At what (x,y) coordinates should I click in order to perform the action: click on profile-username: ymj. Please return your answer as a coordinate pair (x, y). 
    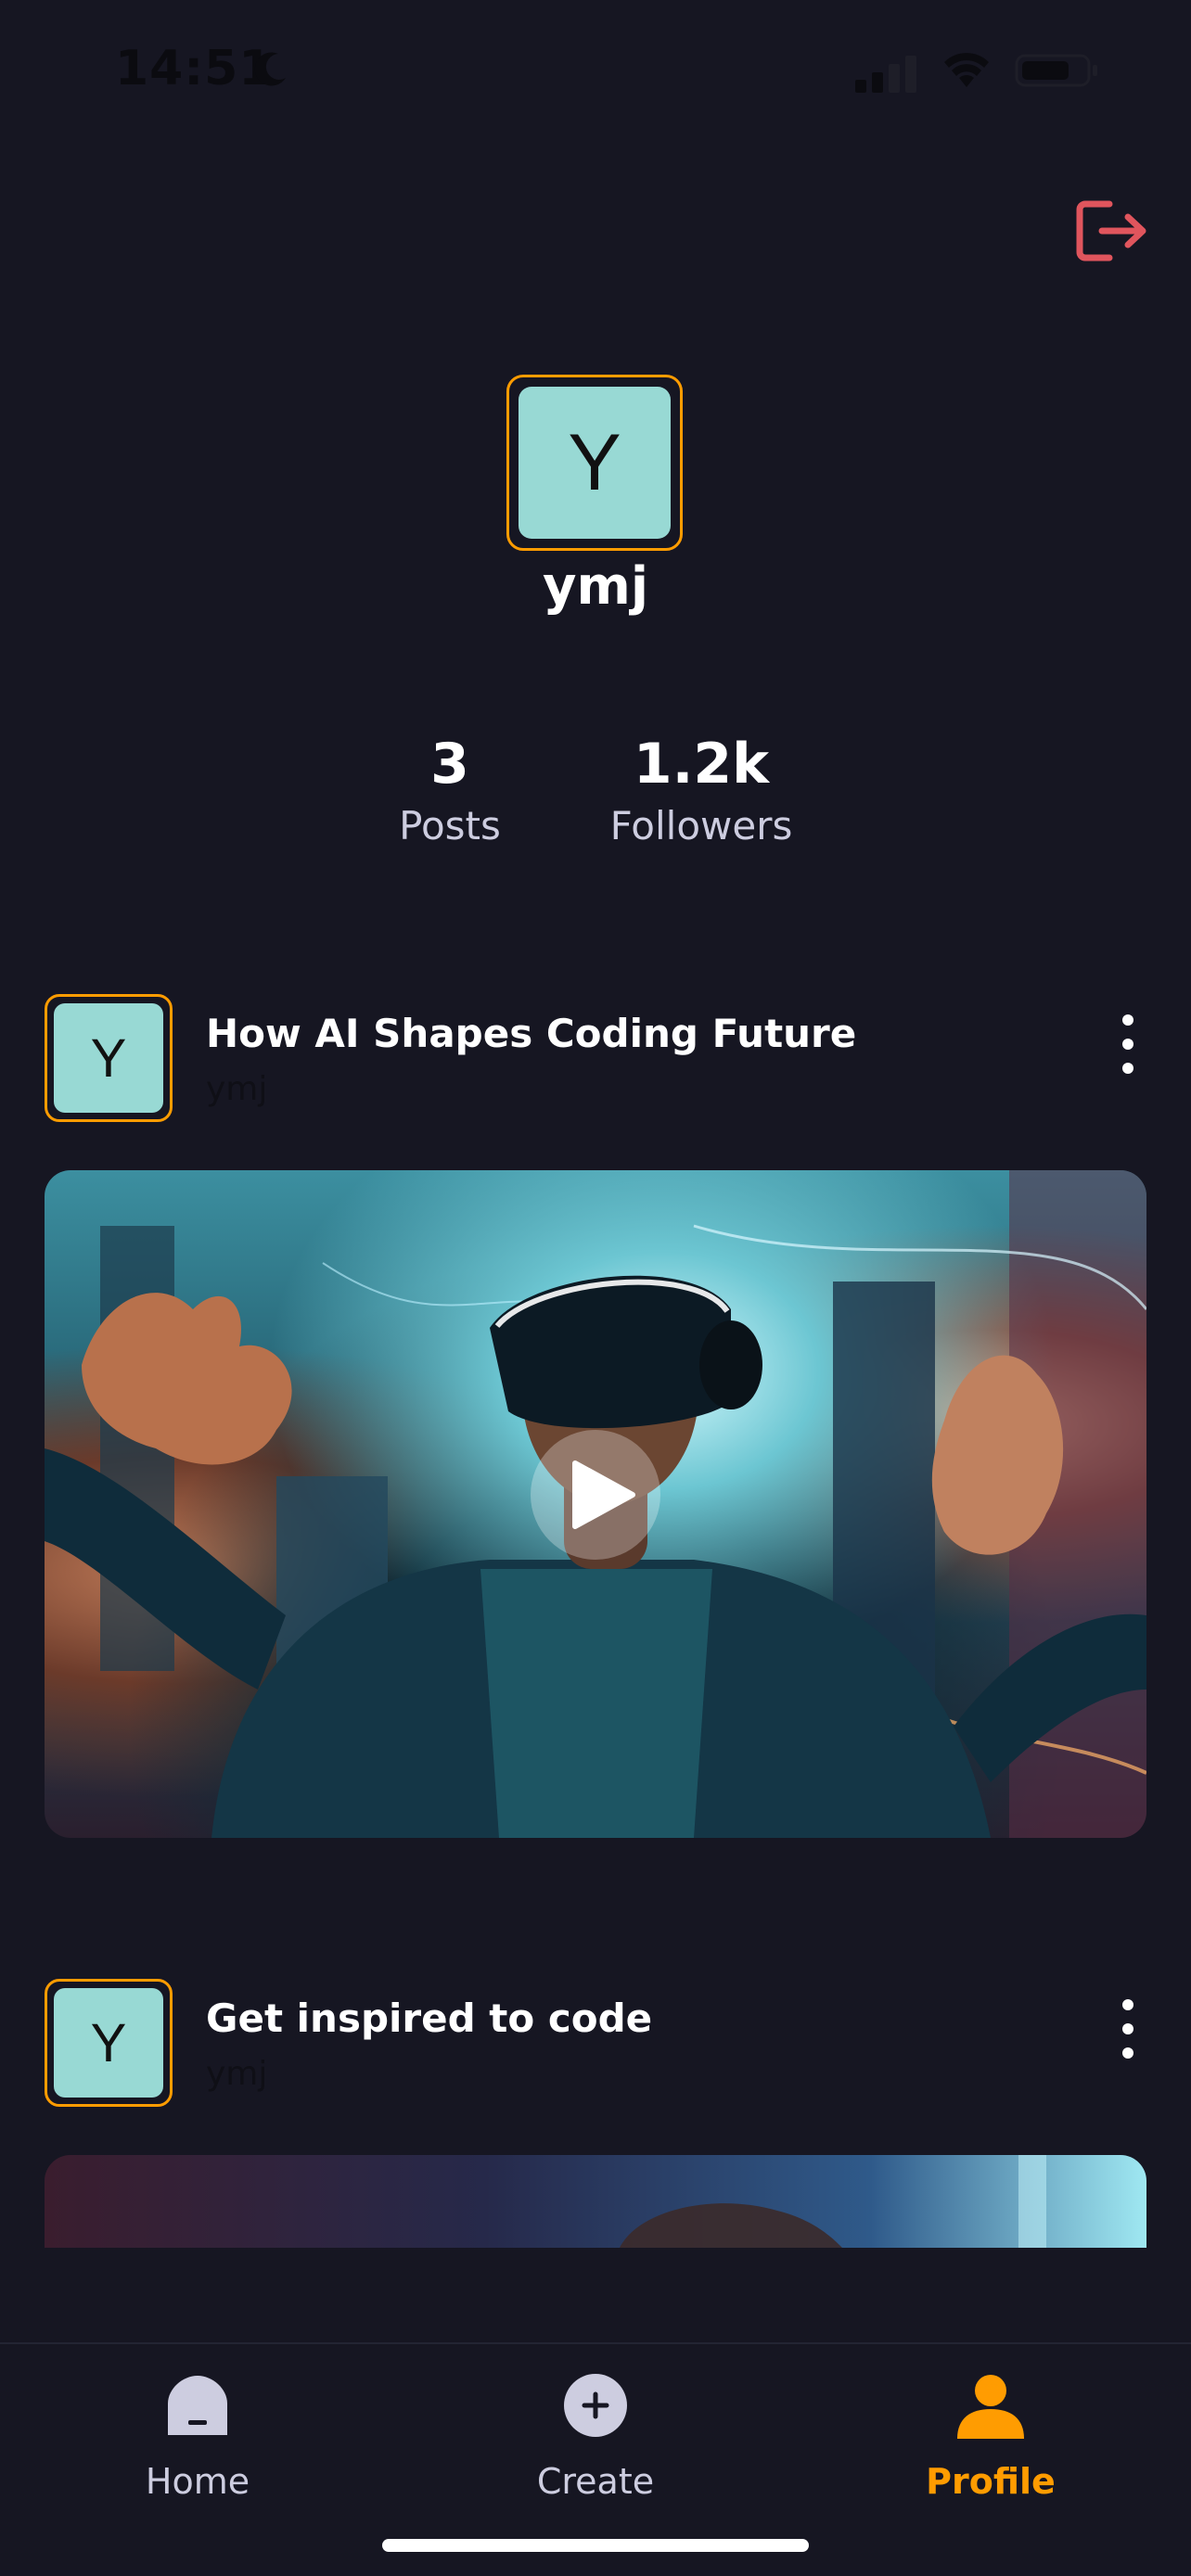
    Looking at the image, I should click on (595, 586).